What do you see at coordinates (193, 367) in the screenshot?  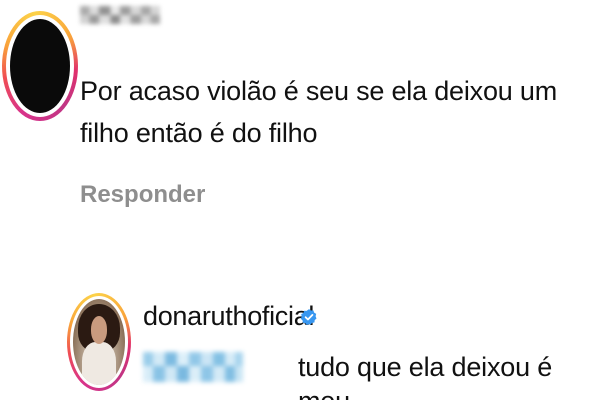 I see `blurred-mention` at bounding box center [193, 367].